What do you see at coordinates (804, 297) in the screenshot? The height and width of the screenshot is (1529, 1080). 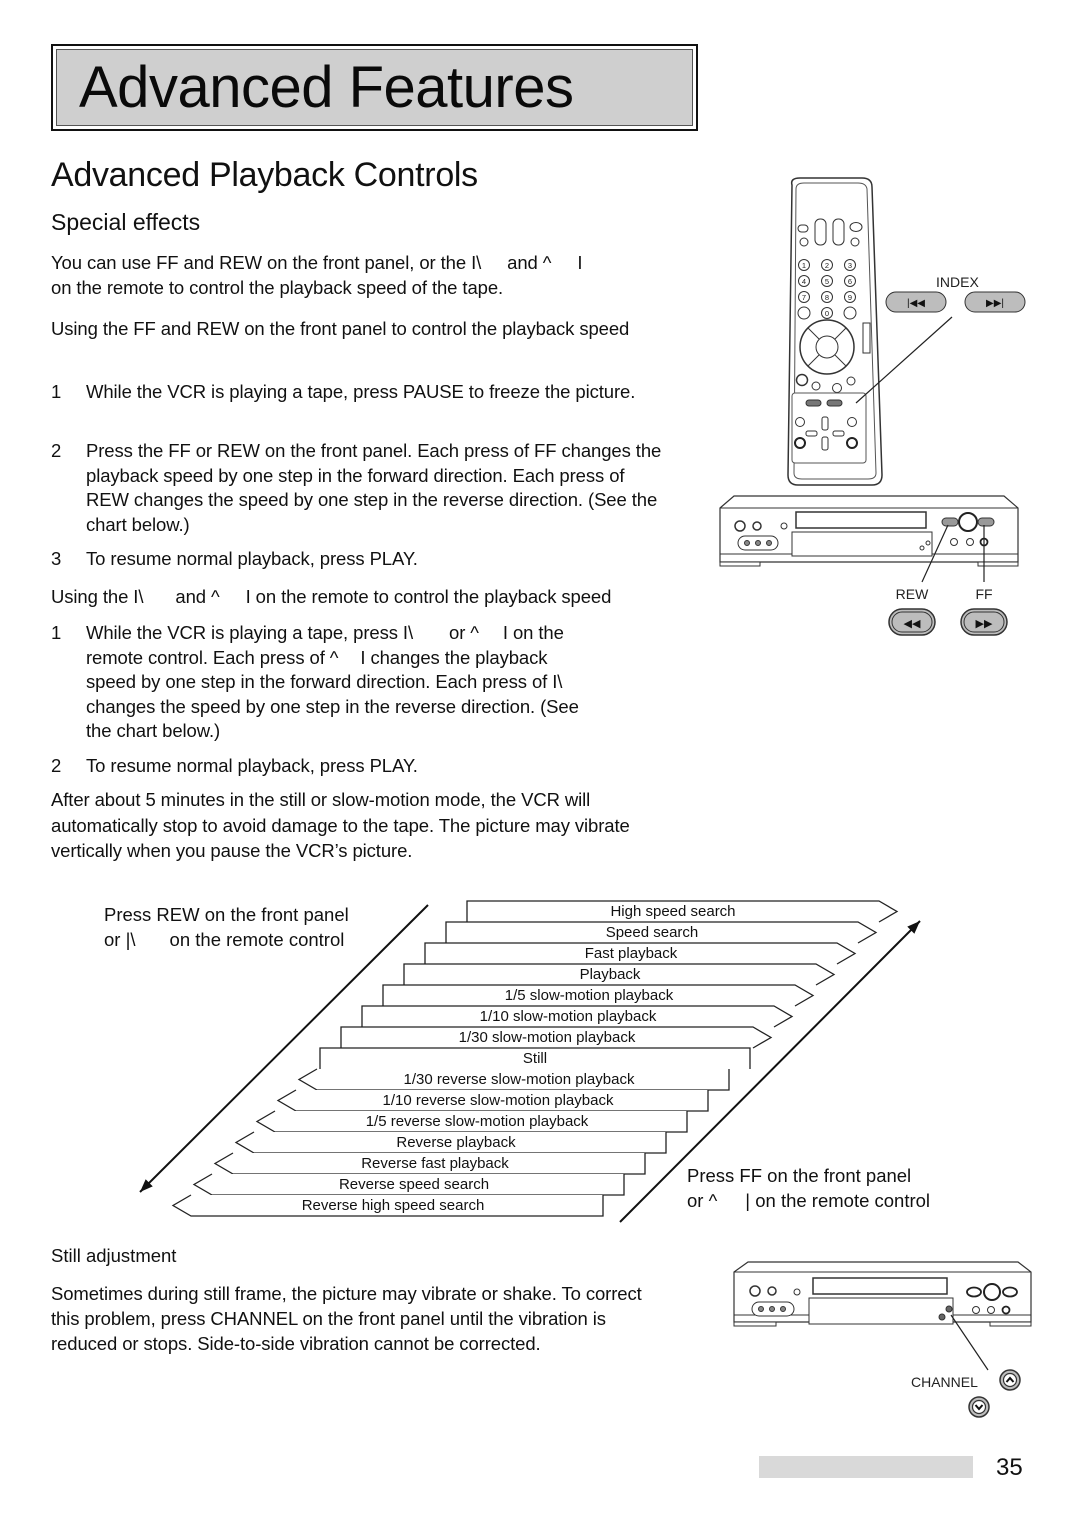 I see `keypad-label: 7` at bounding box center [804, 297].